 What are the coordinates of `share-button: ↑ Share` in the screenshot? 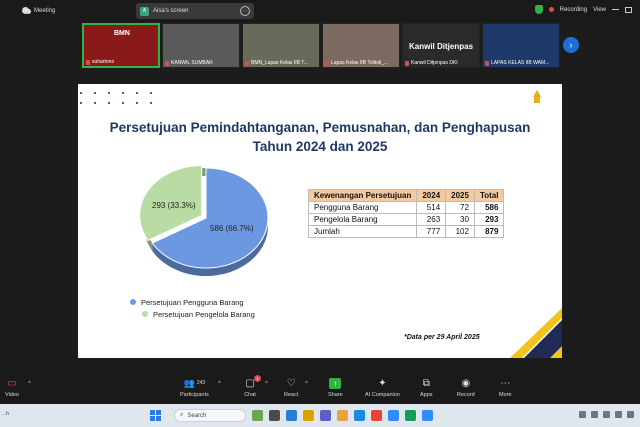 It's located at (335, 388).